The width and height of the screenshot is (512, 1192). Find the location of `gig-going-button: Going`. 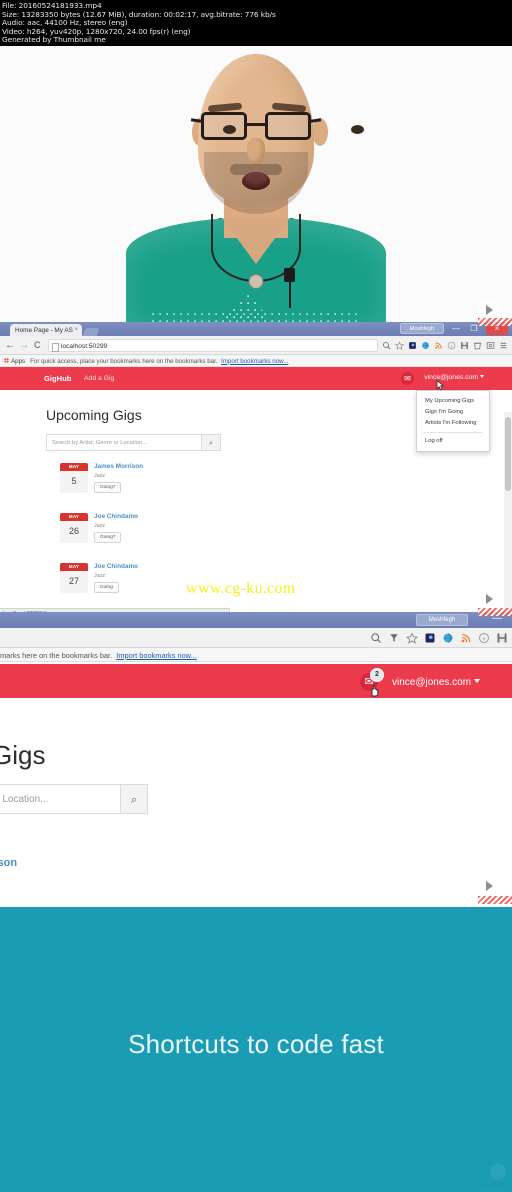

gig-going-button: Going is located at coordinates (106, 587).